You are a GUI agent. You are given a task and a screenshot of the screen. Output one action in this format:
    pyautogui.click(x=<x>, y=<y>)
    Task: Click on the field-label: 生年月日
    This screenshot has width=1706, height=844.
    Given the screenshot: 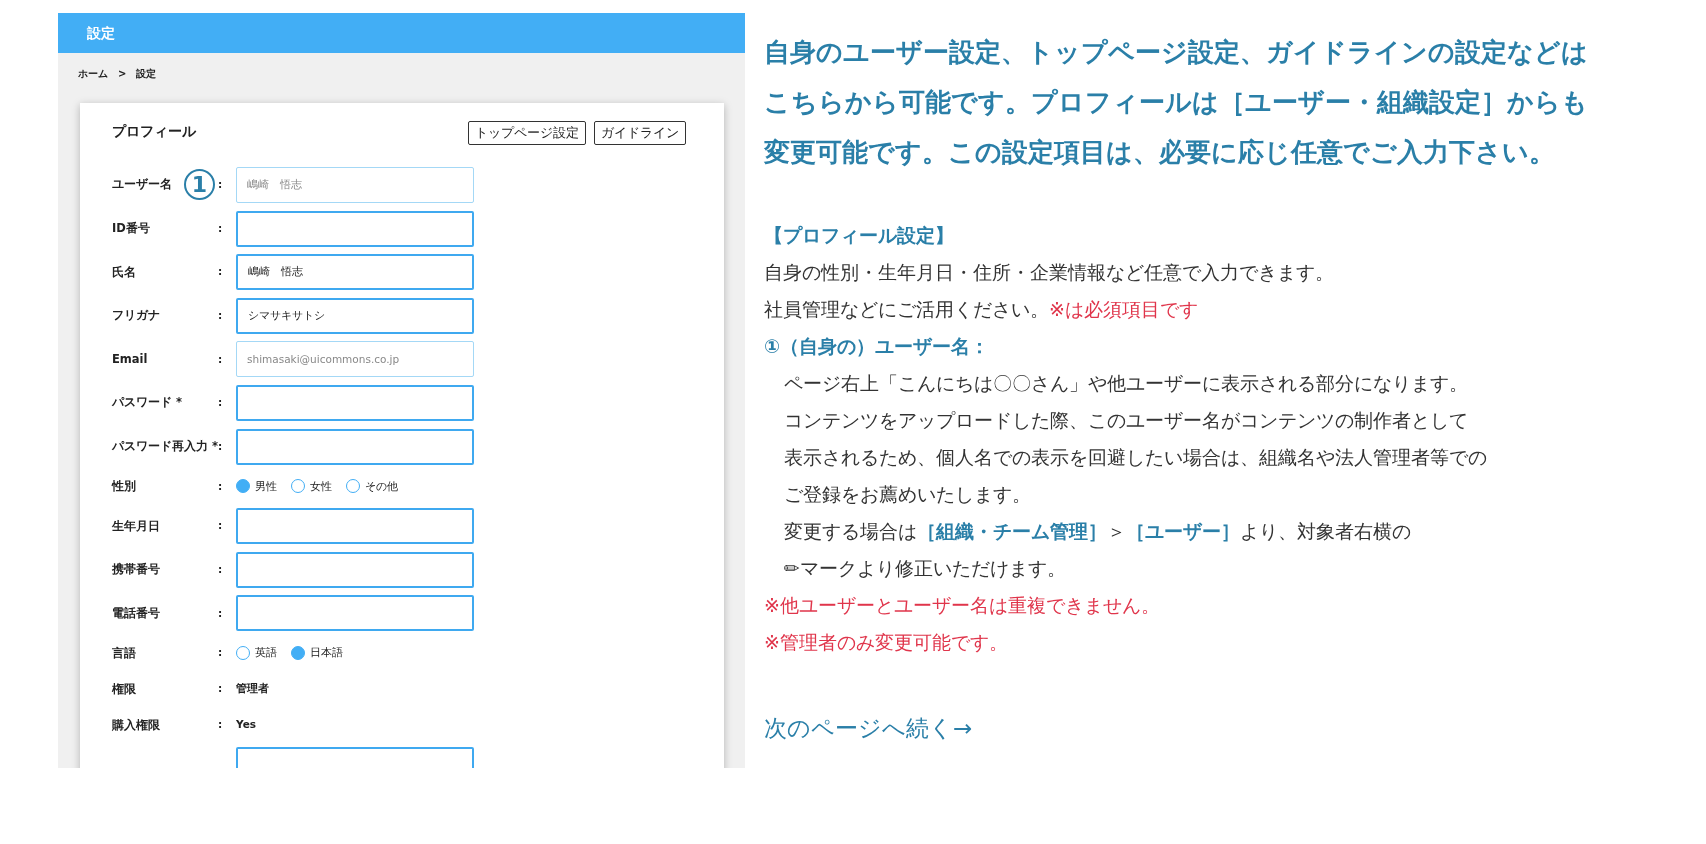 What is the action you would take?
    pyautogui.click(x=136, y=525)
    